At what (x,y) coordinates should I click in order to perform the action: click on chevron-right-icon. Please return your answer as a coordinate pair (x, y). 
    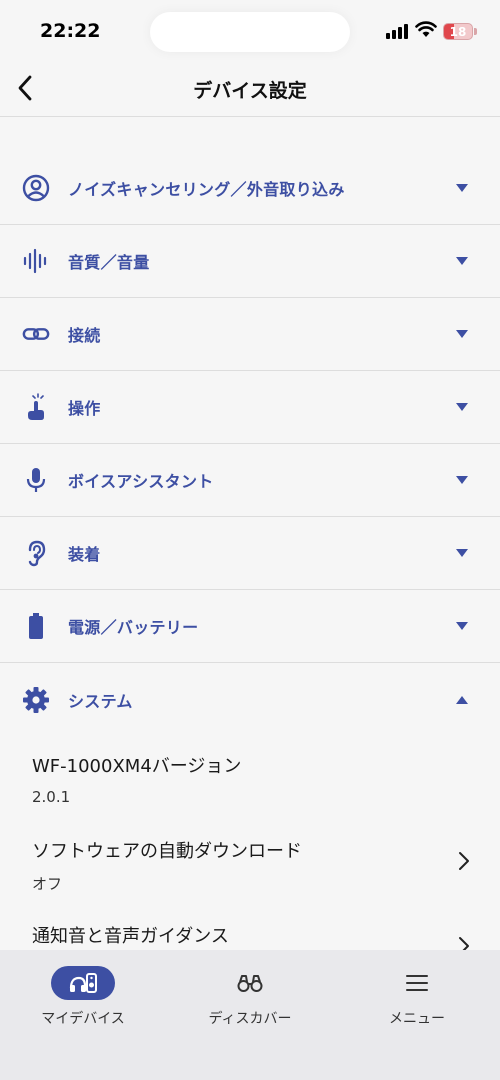
    Looking at the image, I should click on (464, 861).